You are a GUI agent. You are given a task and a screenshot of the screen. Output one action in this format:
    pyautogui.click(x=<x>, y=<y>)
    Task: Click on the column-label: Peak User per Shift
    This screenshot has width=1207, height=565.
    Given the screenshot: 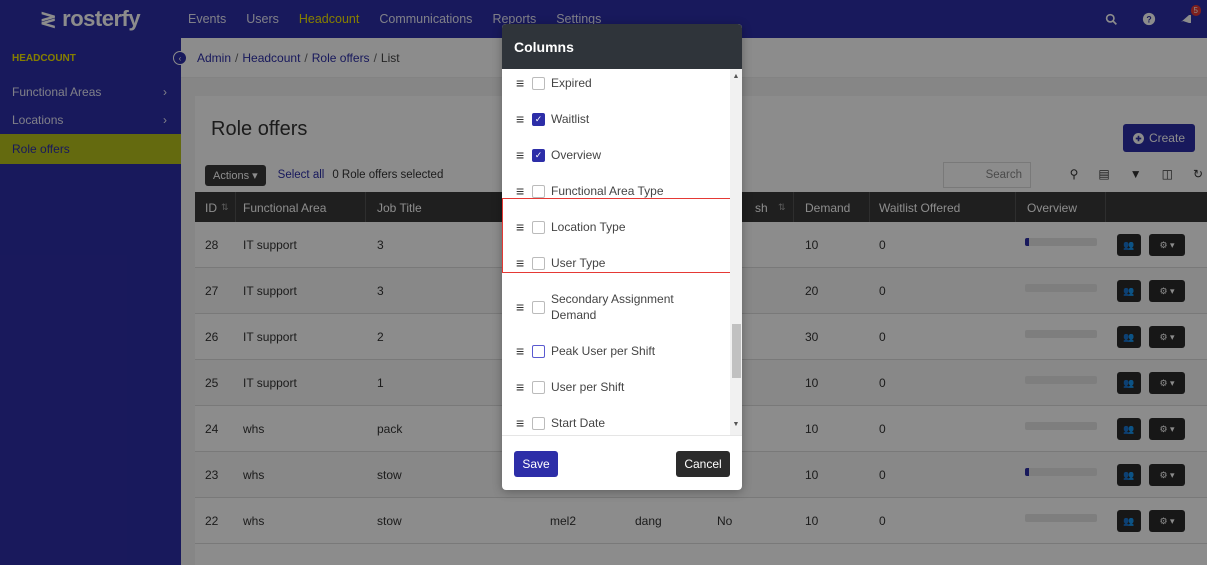 What is the action you would take?
    pyautogui.click(x=603, y=351)
    